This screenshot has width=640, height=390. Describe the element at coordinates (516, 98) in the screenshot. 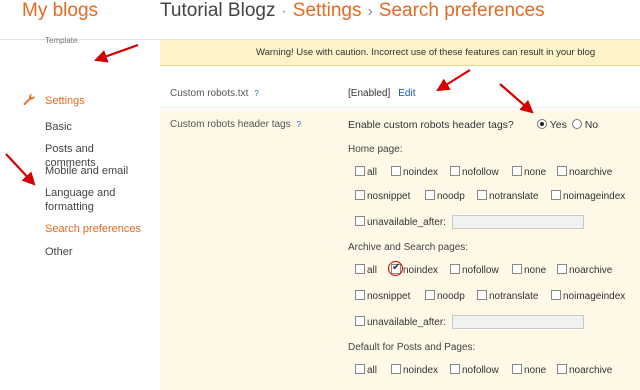

I see `arrow-to-yes-radio` at that location.